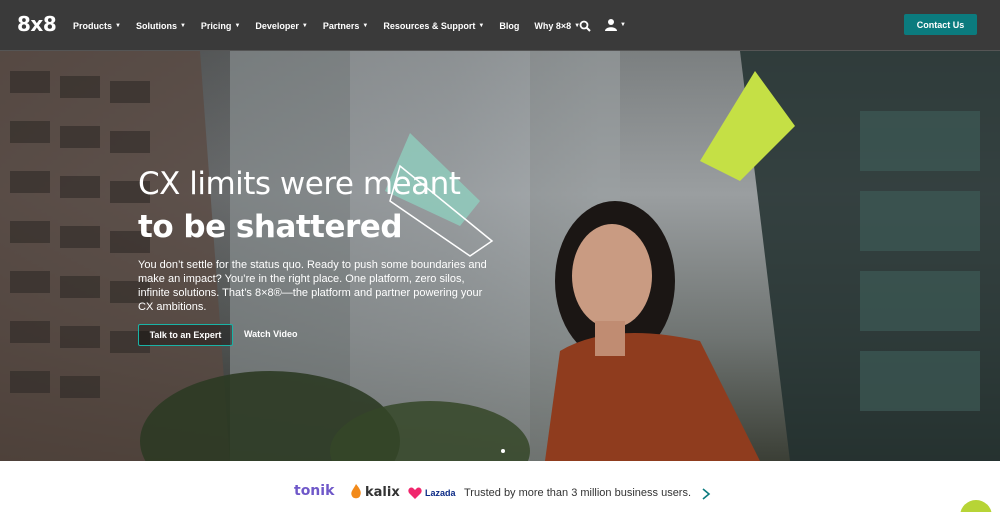 Image resolution: width=1000 pixels, height=512 pixels. I want to click on logo-tonik: tonik, so click(314, 491).